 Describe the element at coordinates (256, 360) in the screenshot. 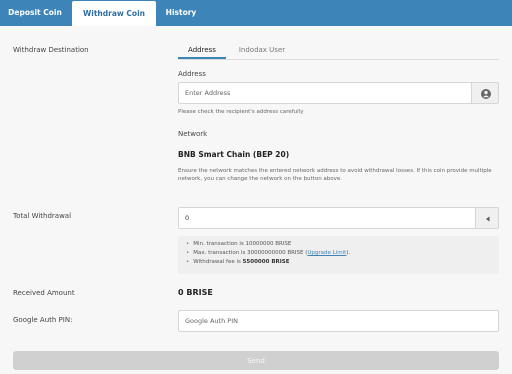

I see `send-button: Send` at that location.